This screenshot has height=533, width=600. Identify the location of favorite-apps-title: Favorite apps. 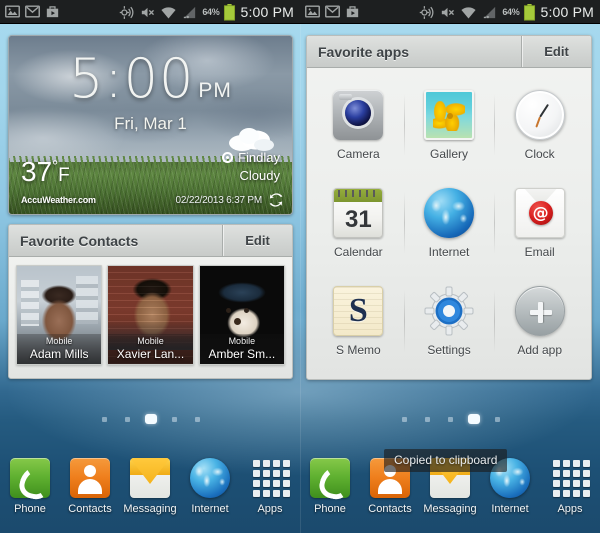
(364, 51).